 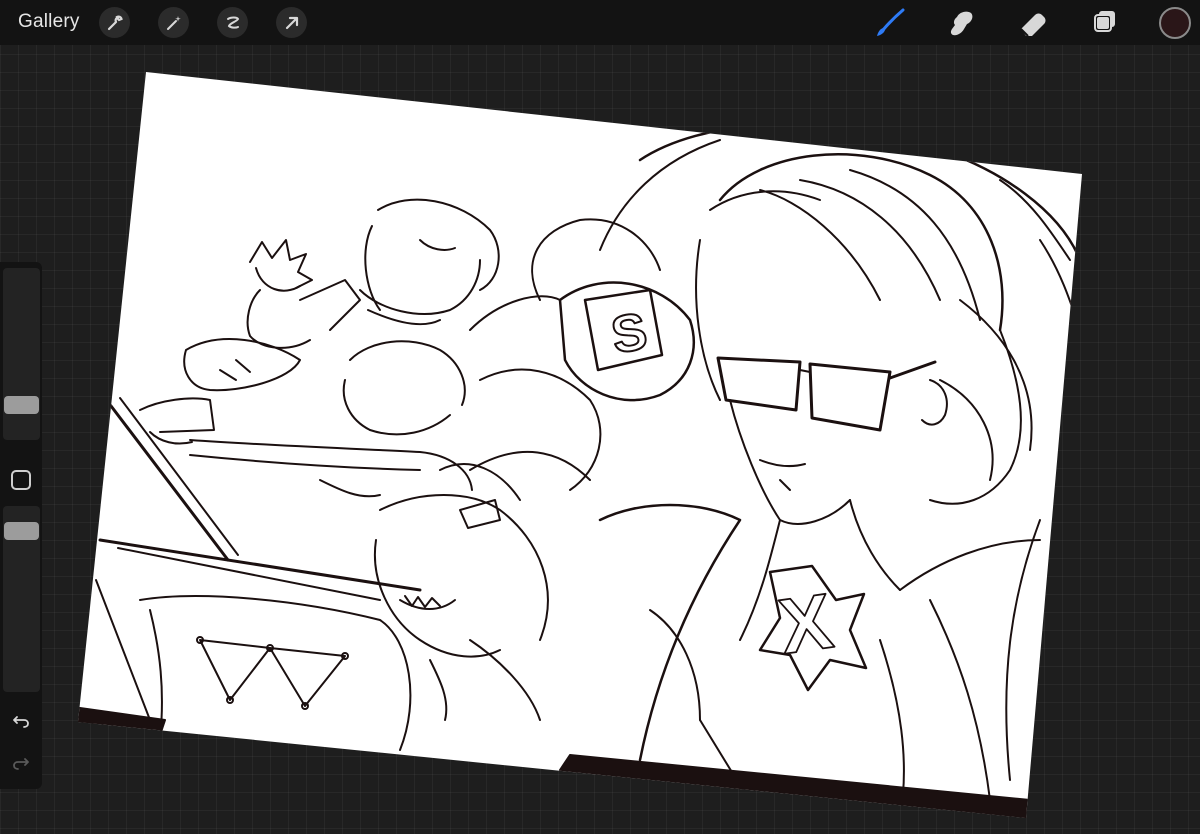 What do you see at coordinates (49, 22) in the screenshot?
I see `gallery-button: Gallery` at bounding box center [49, 22].